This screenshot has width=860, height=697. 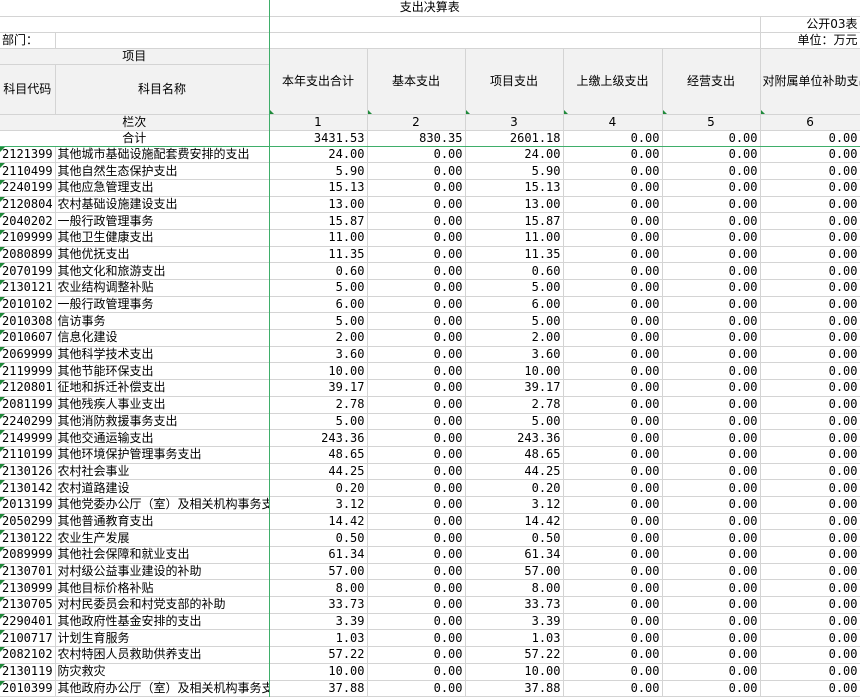 I want to click on row-value-1: 0.20, so click(x=318, y=488).